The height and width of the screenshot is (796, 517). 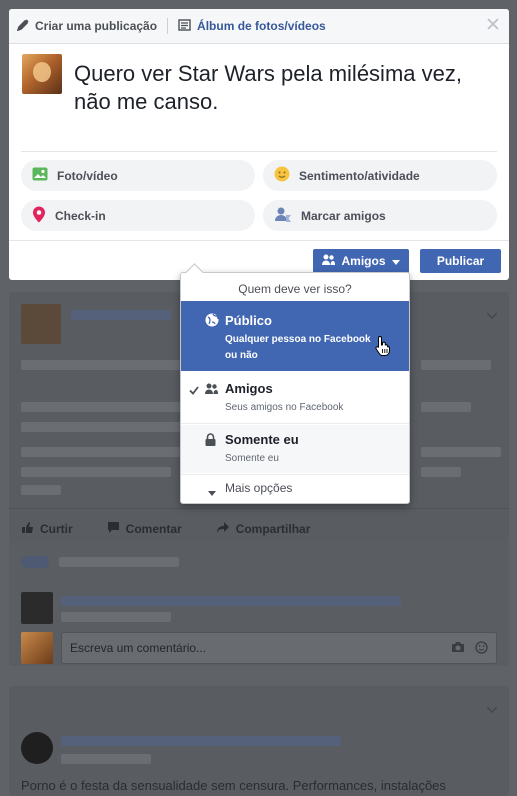 What do you see at coordinates (282, 175) in the screenshot?
I see `smiley-icon` at bounding box center [282, 175].